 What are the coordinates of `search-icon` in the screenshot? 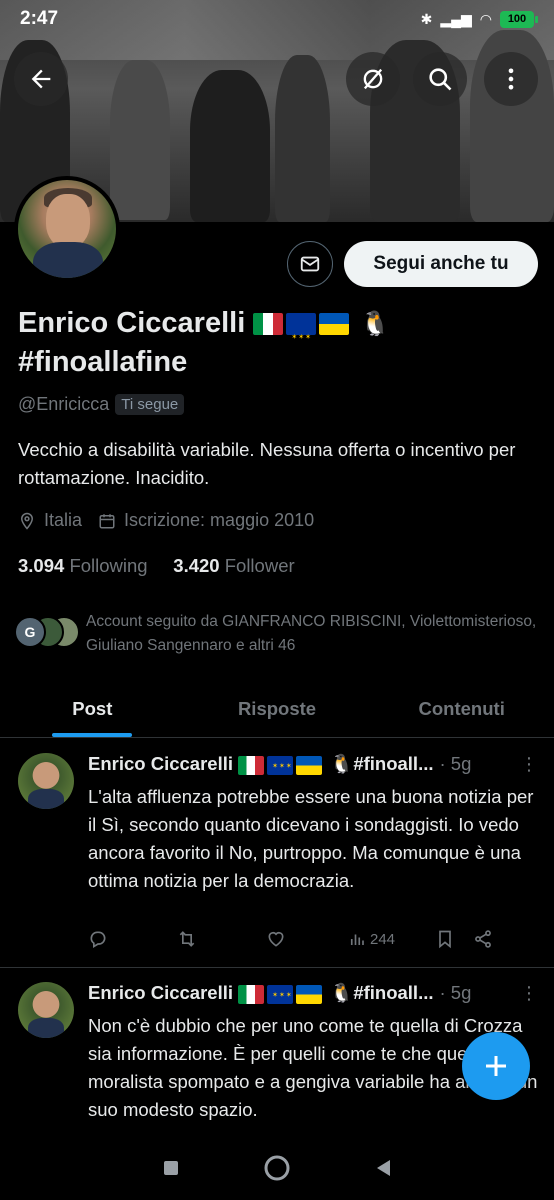 It's located at (440, 79).